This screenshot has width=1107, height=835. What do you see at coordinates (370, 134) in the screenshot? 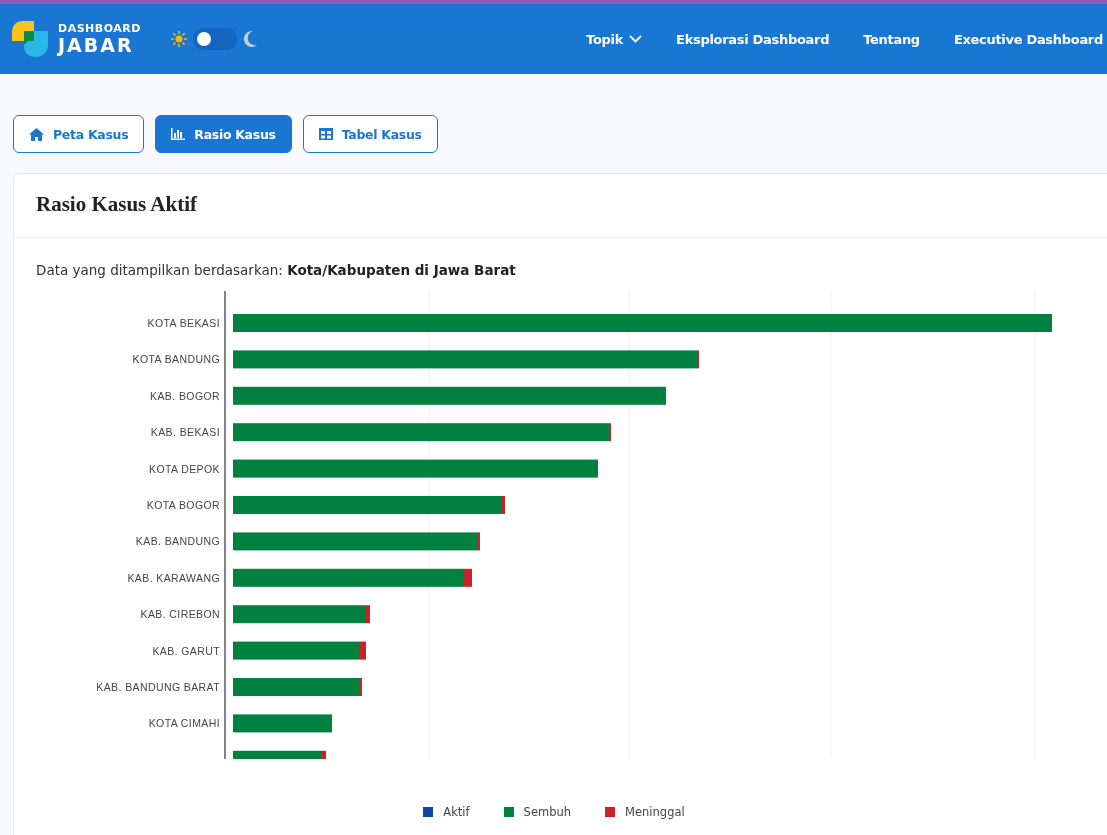
I see `tab: Tabel Kasus` at bounding box center [370, 134].